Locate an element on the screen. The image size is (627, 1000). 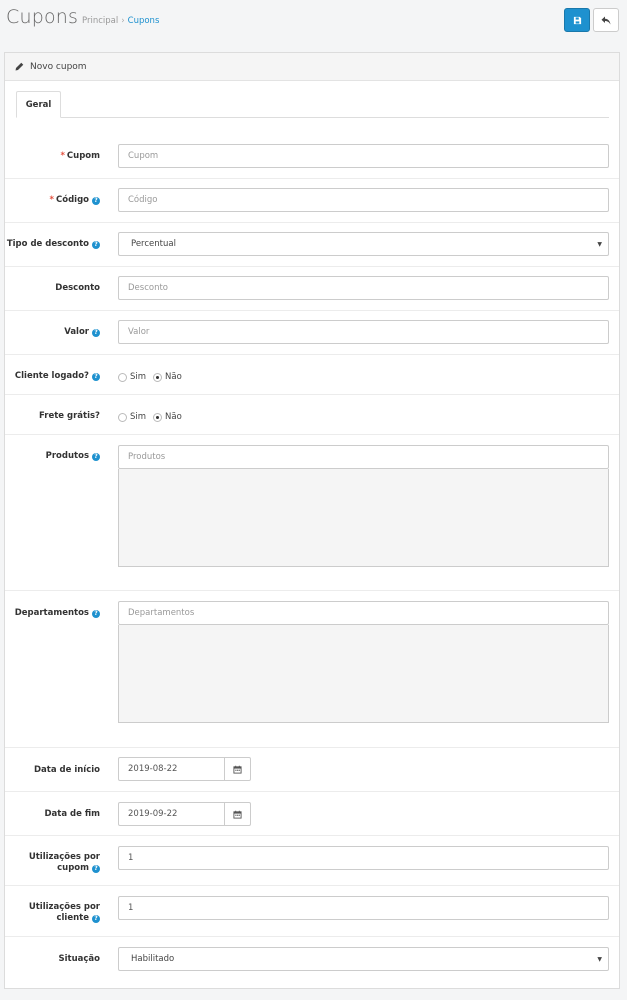
departamentos-label: Departamentos? is located at coordinates (57, 613).